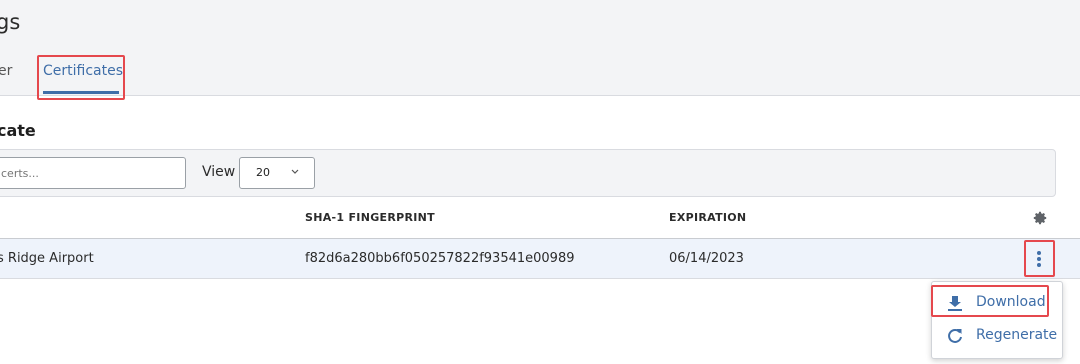 The image size is (1080, 364). I want to click on section-title: cate, so click(18, 130).